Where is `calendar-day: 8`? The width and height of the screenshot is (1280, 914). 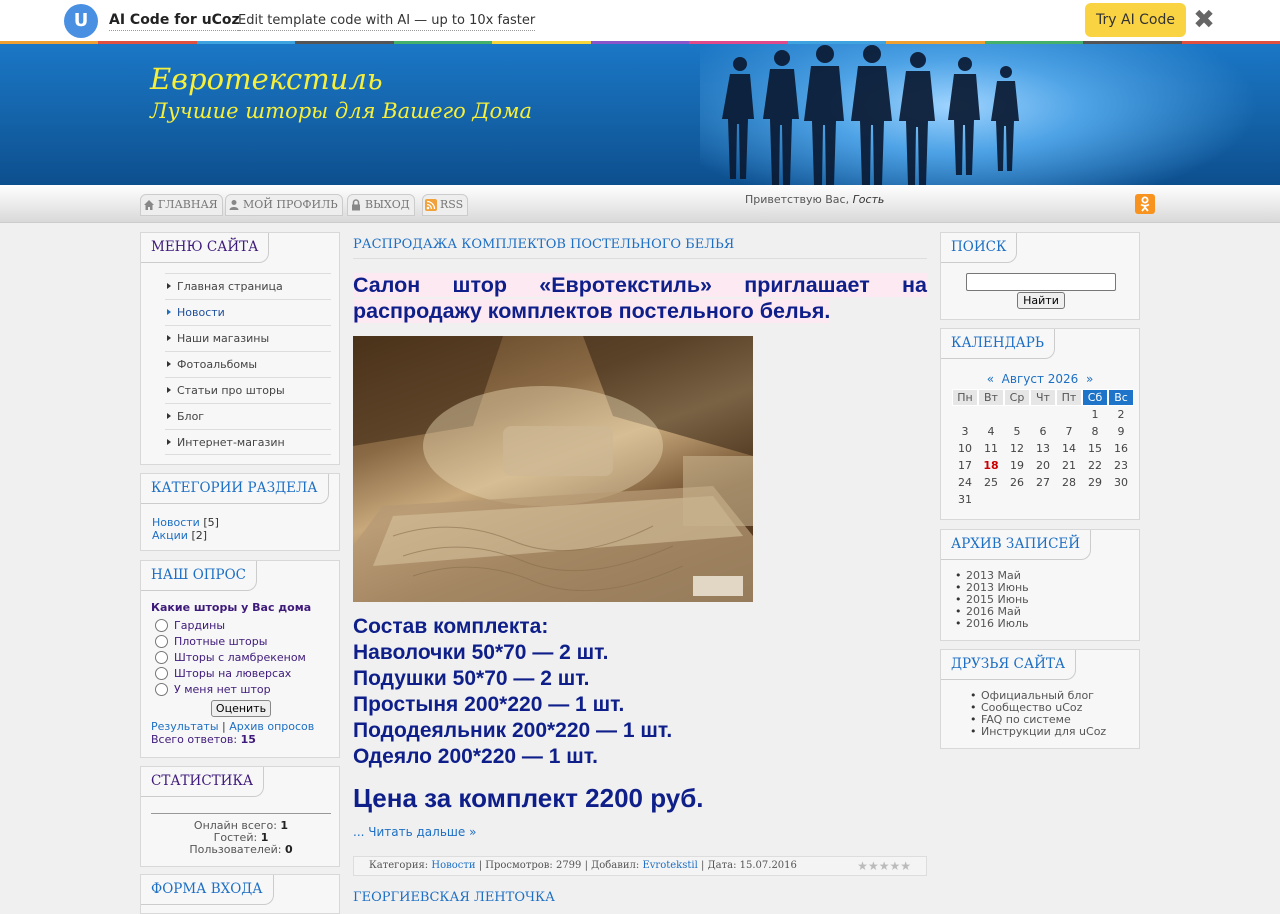 calendar-day: 8 is located at coordinates (1095, 431).